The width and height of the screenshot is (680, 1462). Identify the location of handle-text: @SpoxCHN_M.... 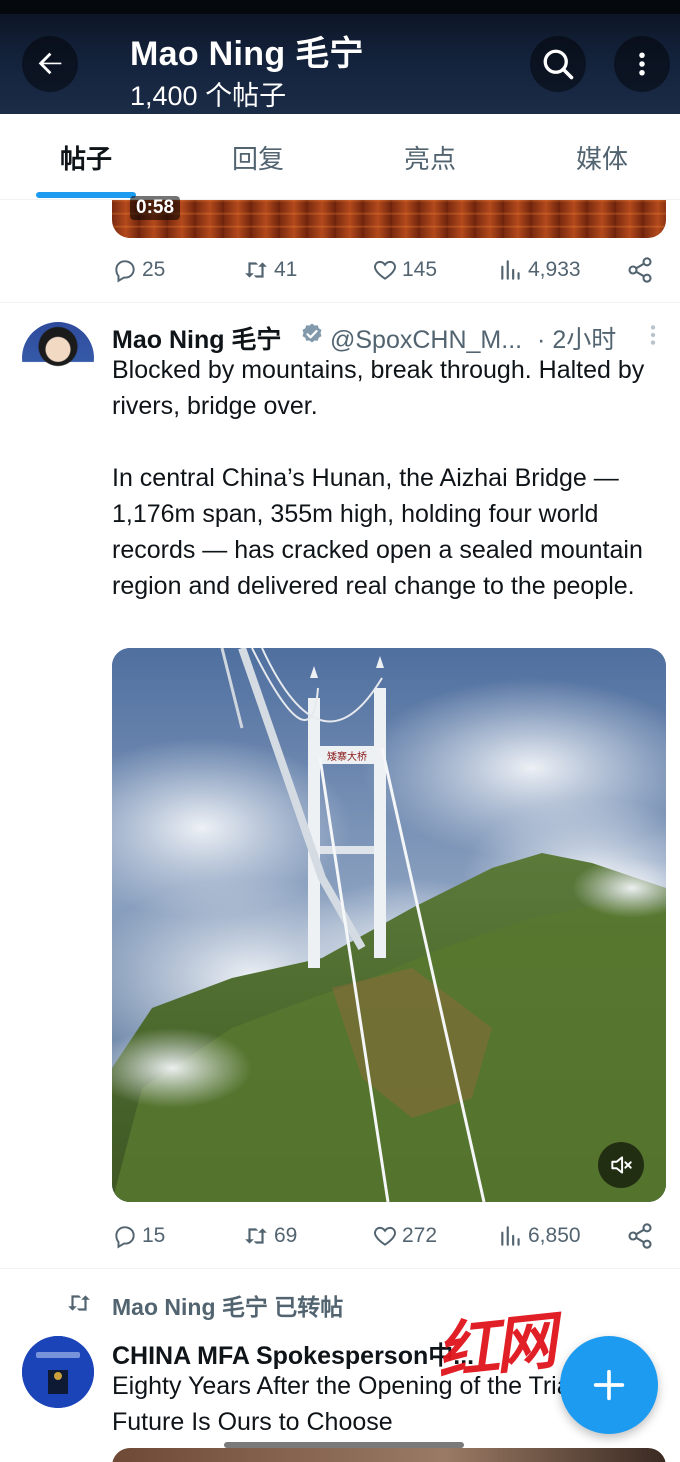
(426, 340).